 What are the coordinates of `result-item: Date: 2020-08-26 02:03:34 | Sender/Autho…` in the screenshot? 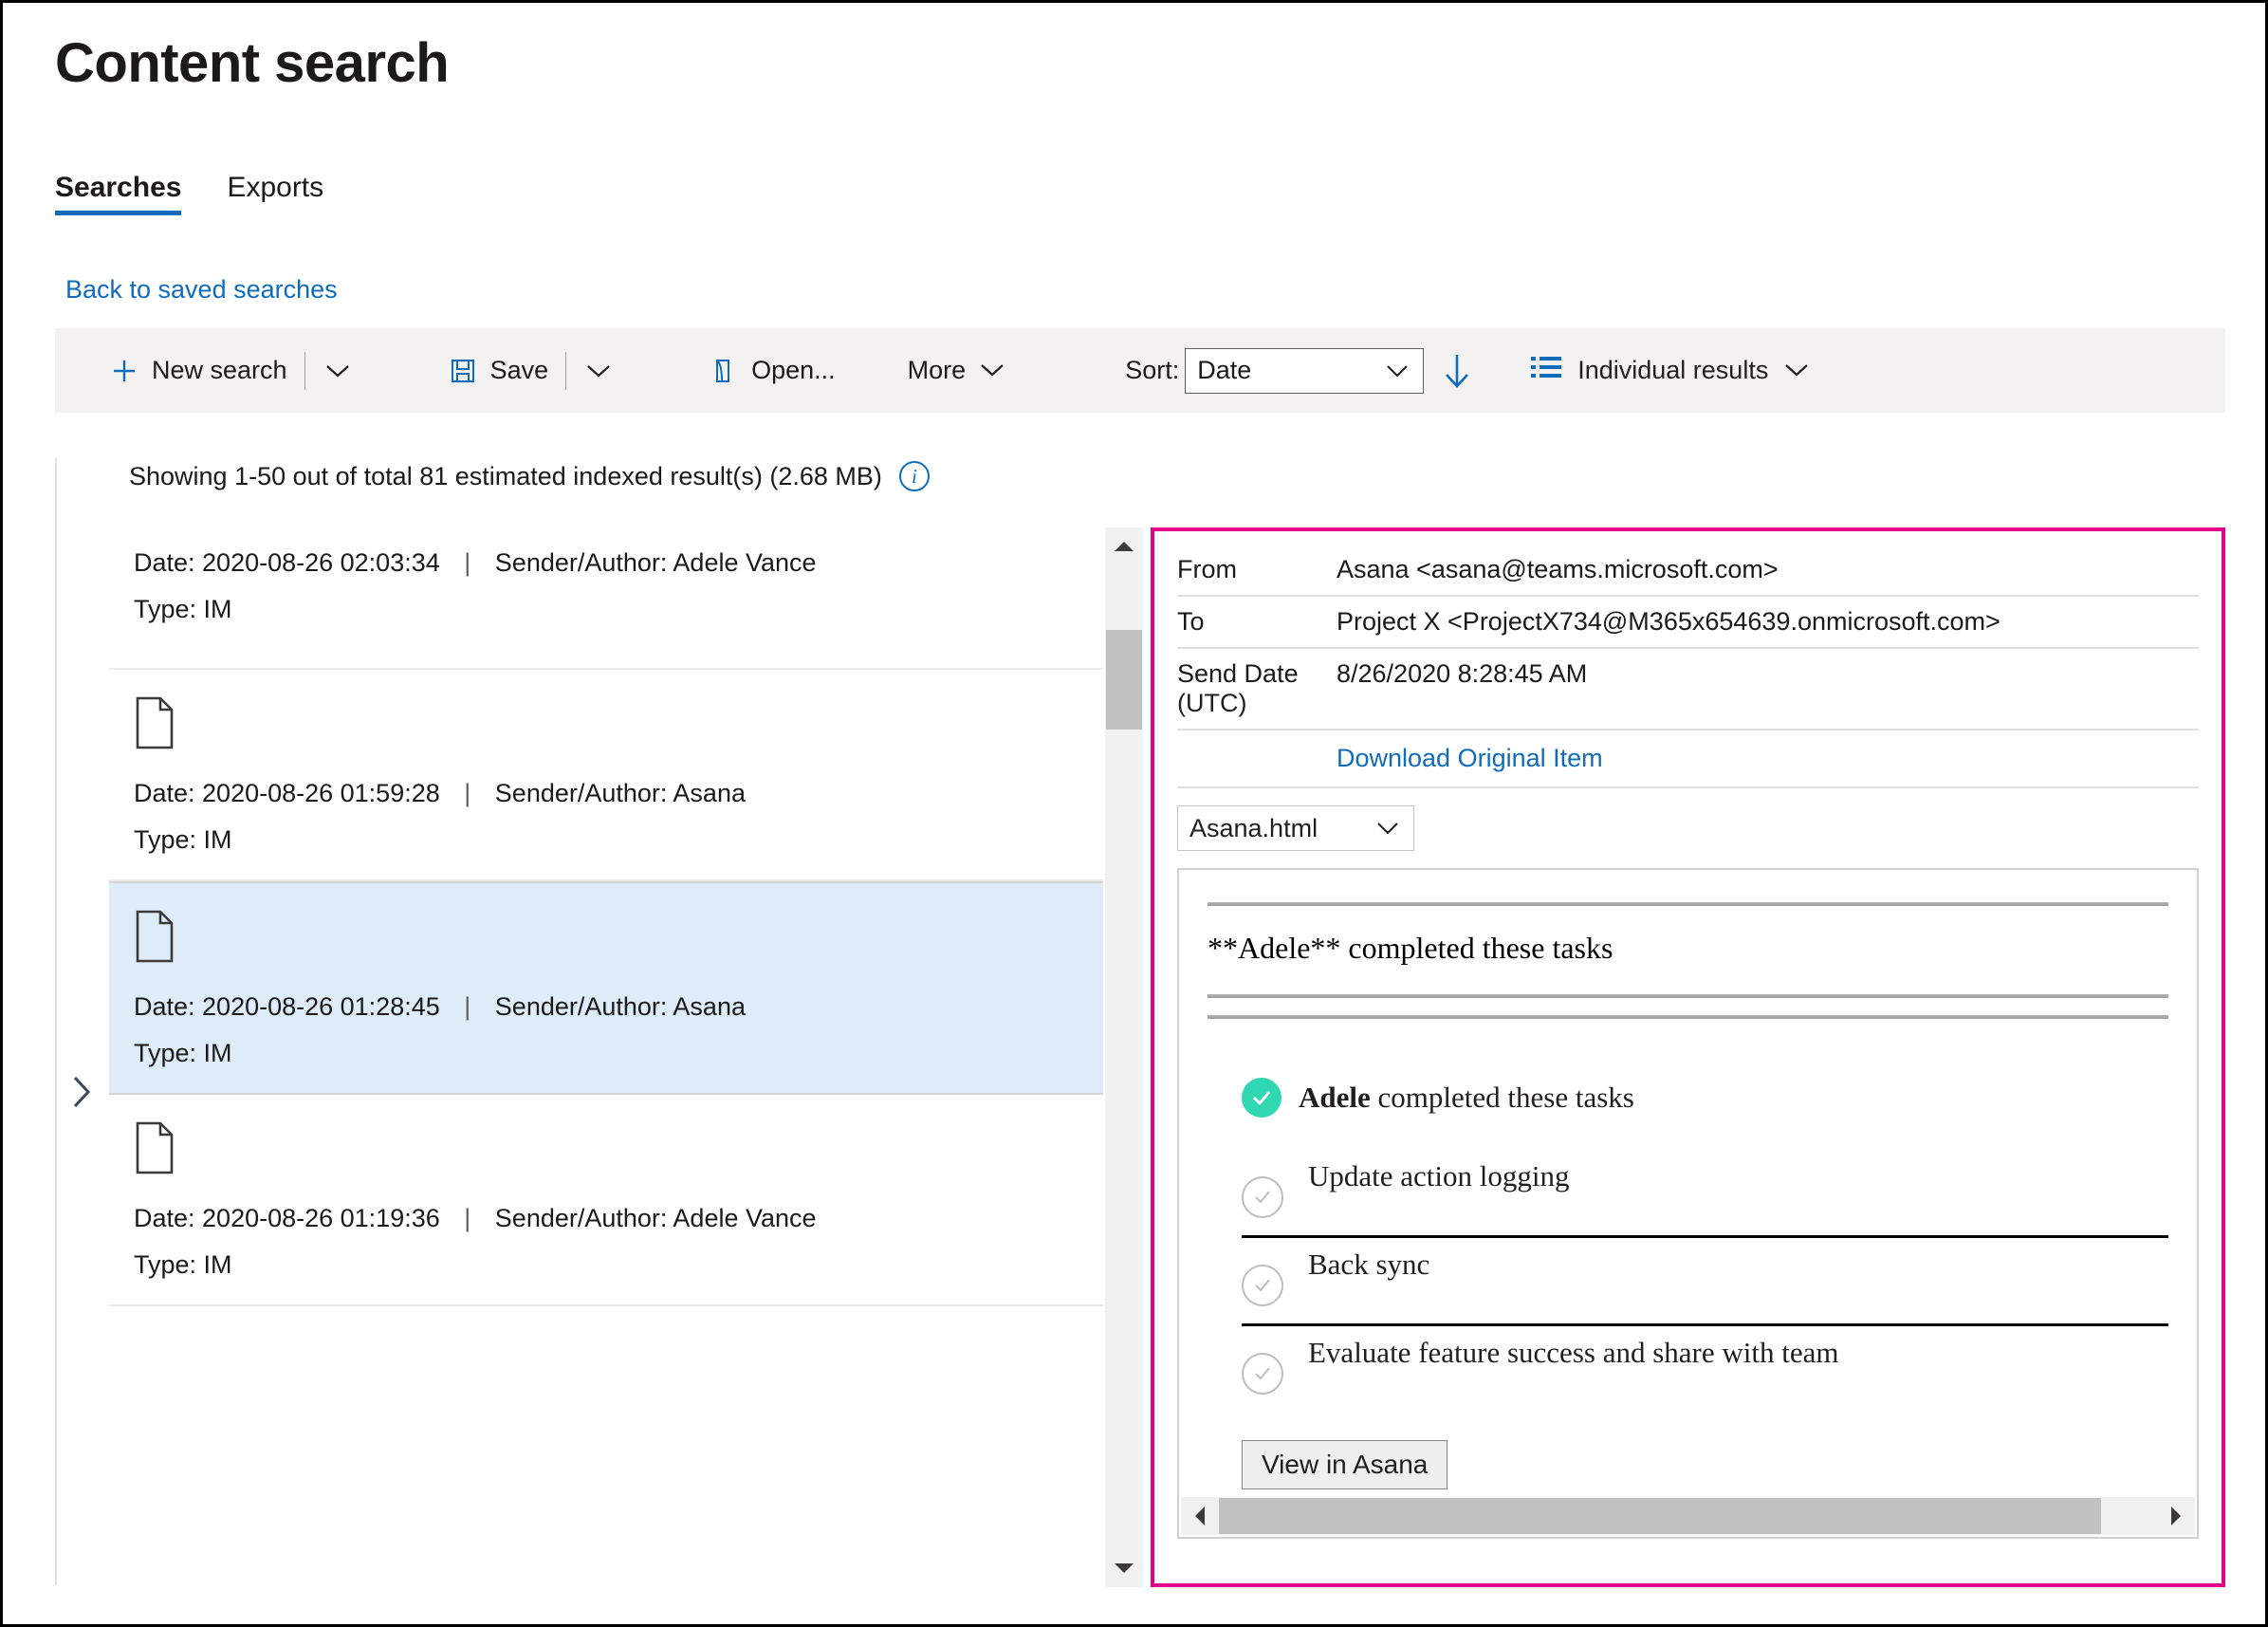 It's located at (606, 598).